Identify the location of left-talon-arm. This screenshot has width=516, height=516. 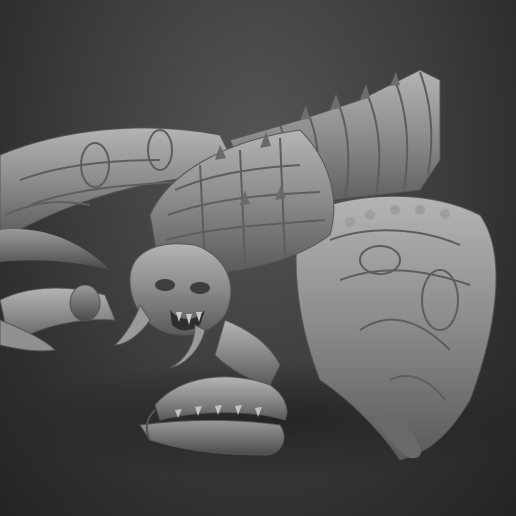
(58, 318).